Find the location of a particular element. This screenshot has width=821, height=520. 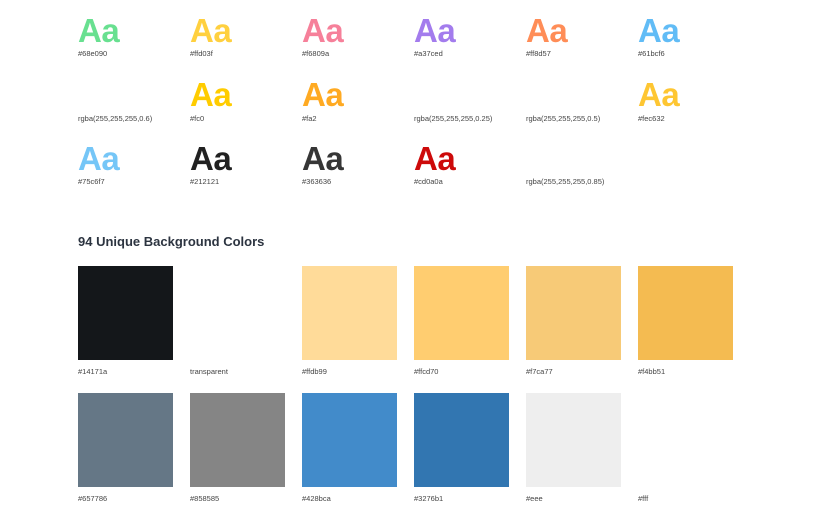

text-color-sample: Aa #ffd03f is located at coordinates (246, 40).